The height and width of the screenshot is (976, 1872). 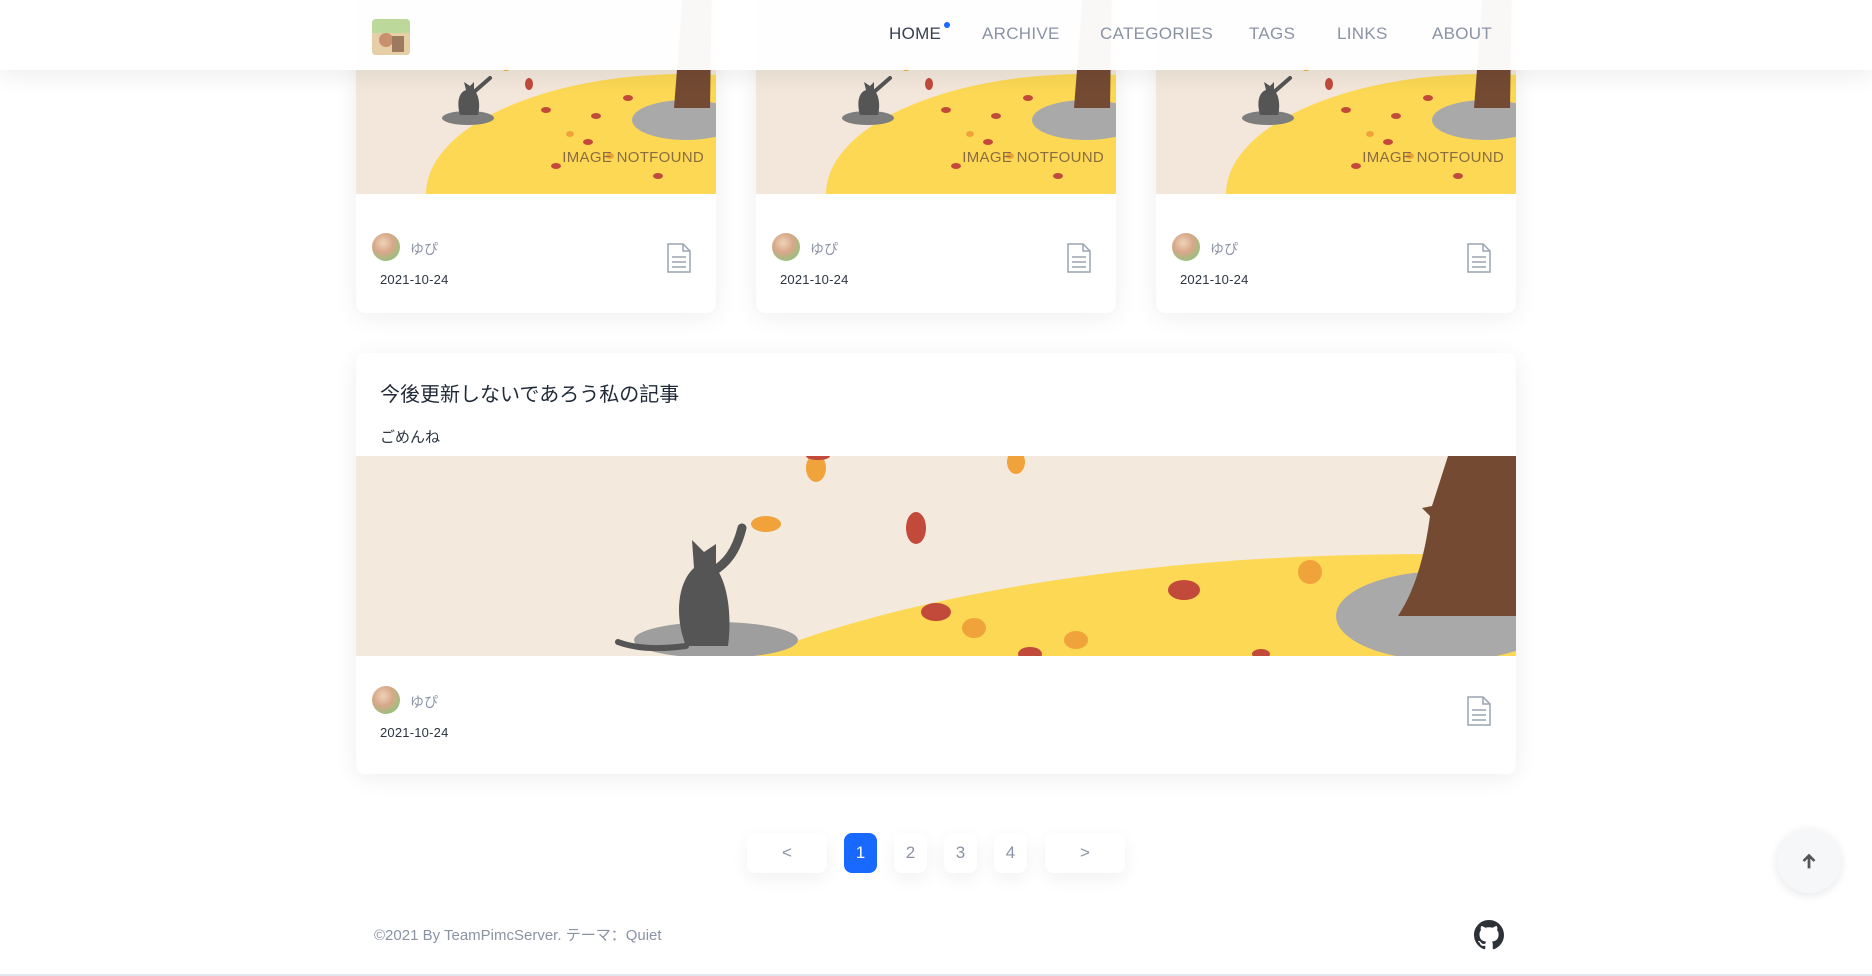 I want to click on nav-active-indicator, so click(x=947, y=25).